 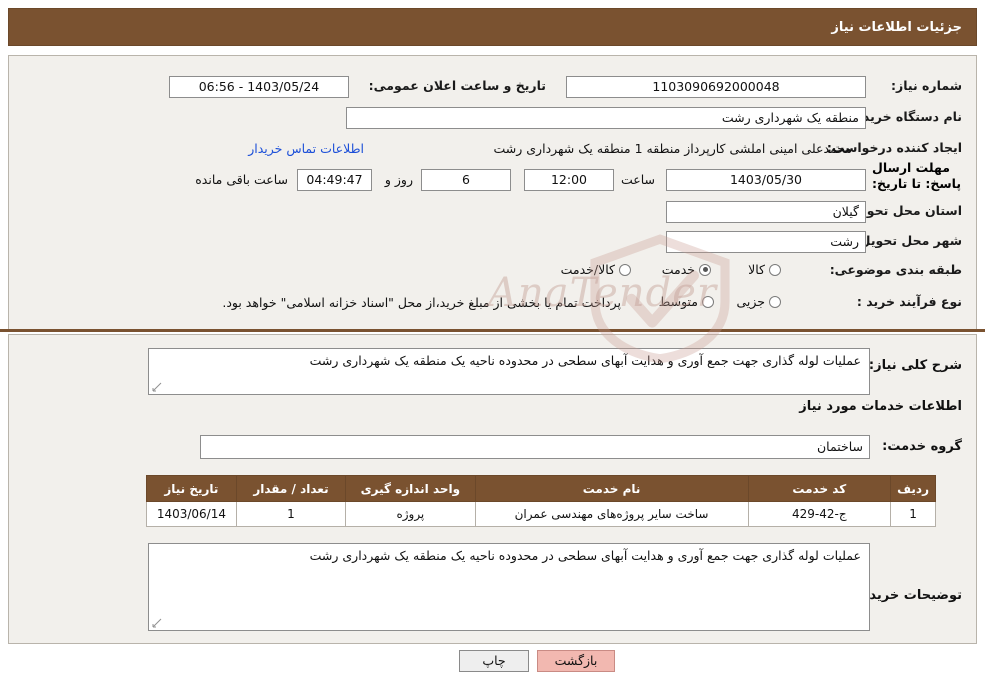 I want to click on days-label: روز و, so click(x=398, y=179).